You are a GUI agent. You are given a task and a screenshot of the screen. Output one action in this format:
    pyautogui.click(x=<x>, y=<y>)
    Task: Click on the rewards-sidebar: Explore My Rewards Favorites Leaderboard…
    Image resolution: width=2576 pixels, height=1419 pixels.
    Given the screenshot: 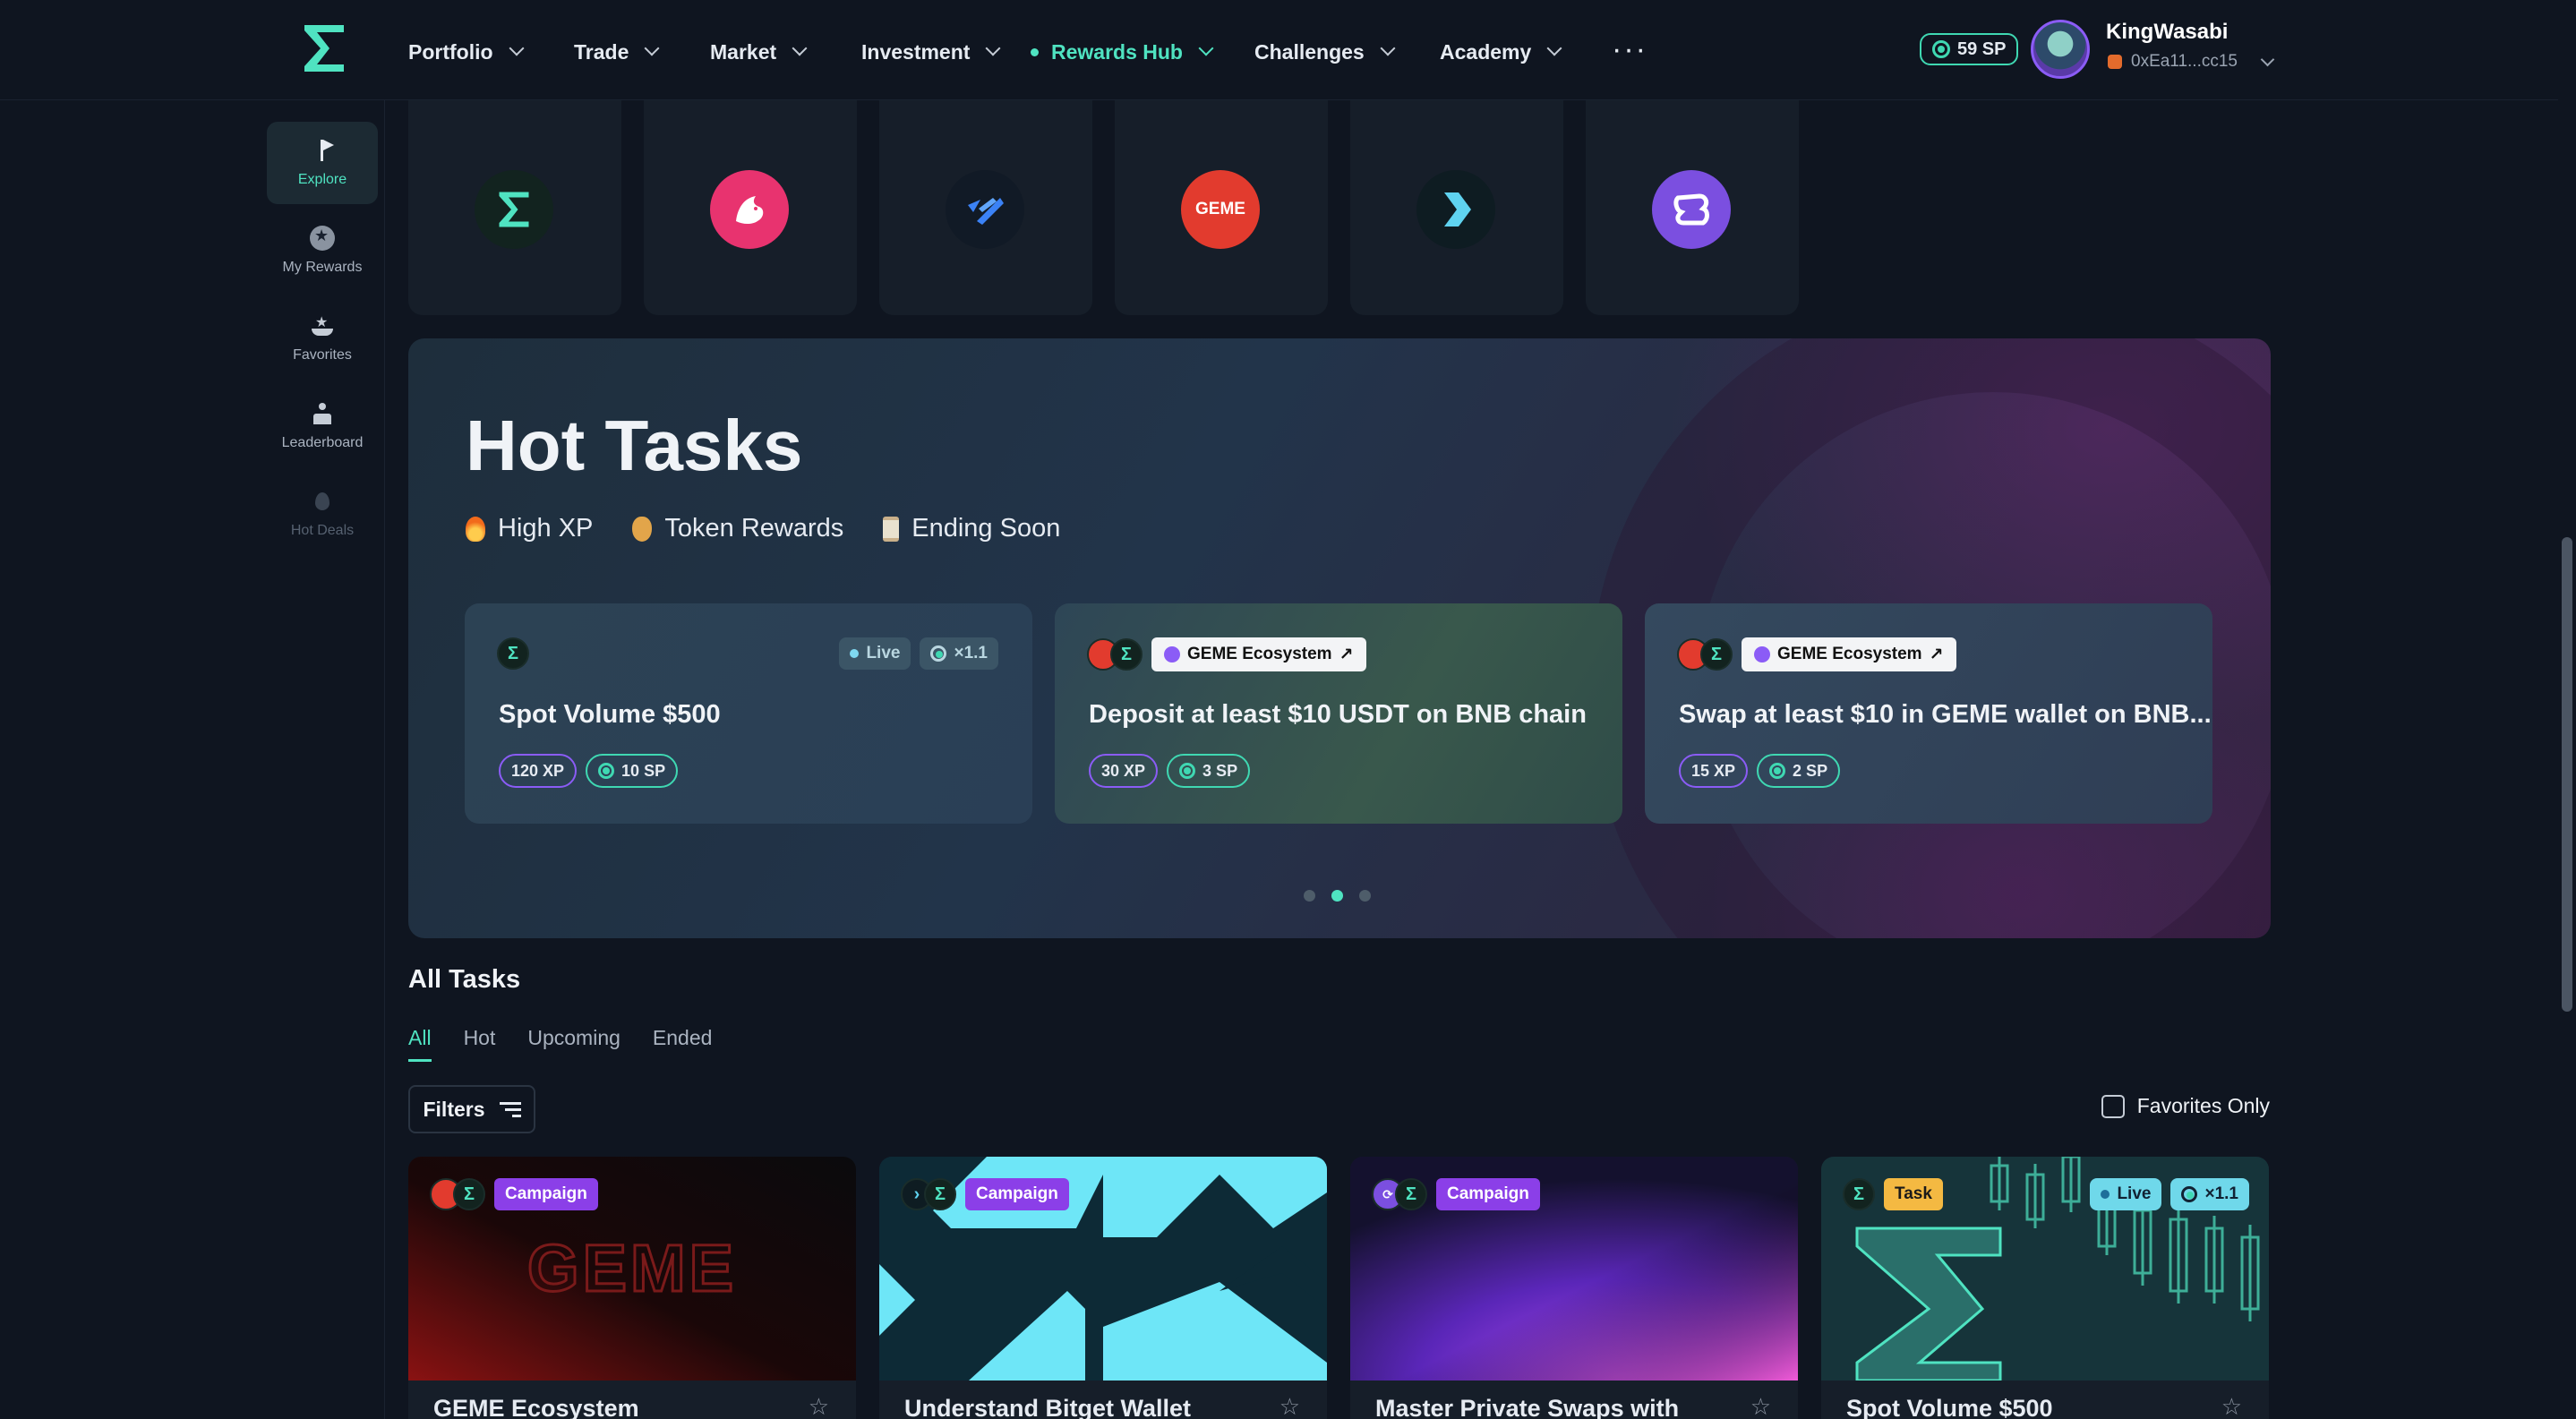 What is the action you would take?
    pyautogui.click(x=322, y=760)
    